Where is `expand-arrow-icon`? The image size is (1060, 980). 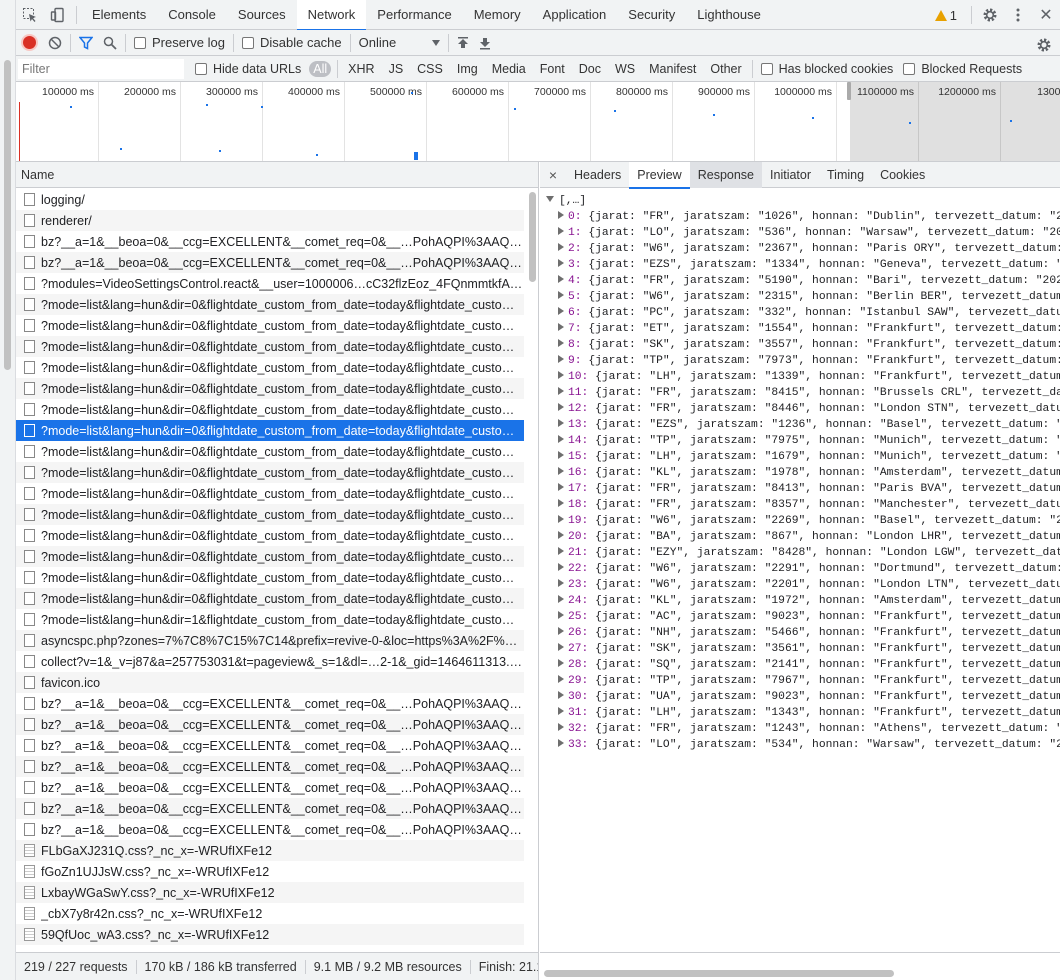
expand-arrow-icon is located at coordinates (550, 199).